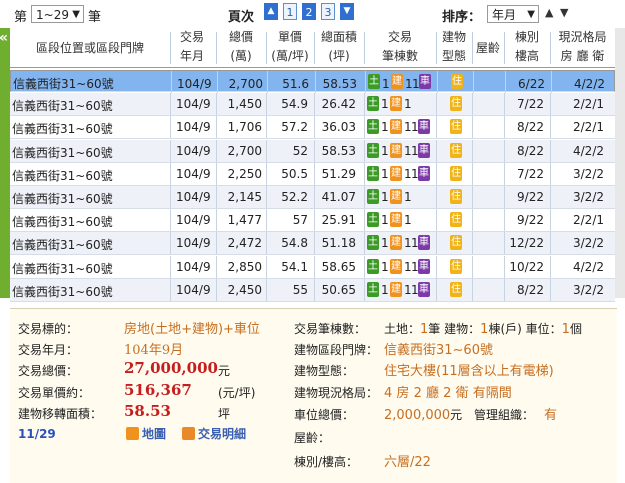 This screenshot has height=483, width=625. What do you see at coordinates (347, 11) in the screenshot?
I see `triangle-down-icon: ▼` at bounding box center [347, 11].